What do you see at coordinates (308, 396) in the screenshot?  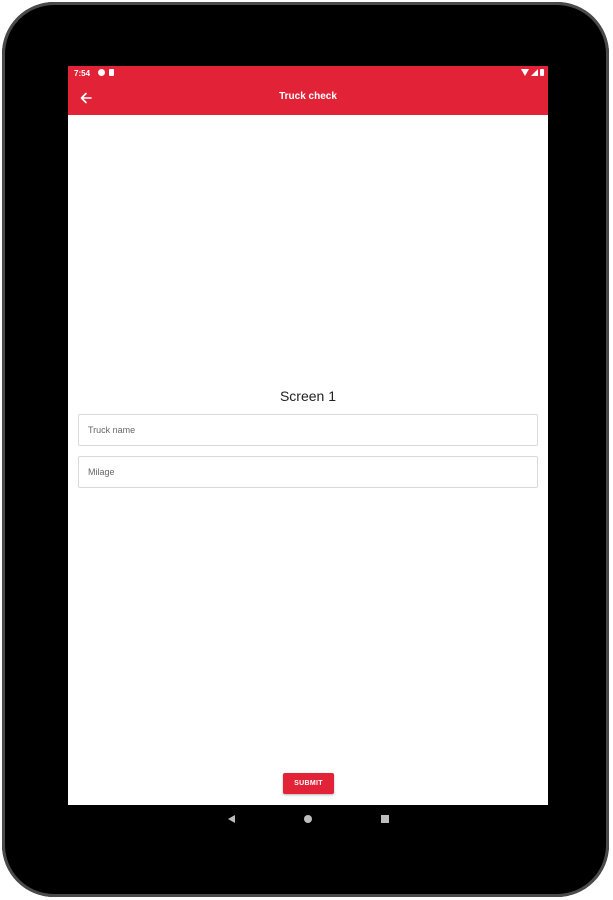 I see `screen-title: Screen 1` at bounding box center [308, 396].